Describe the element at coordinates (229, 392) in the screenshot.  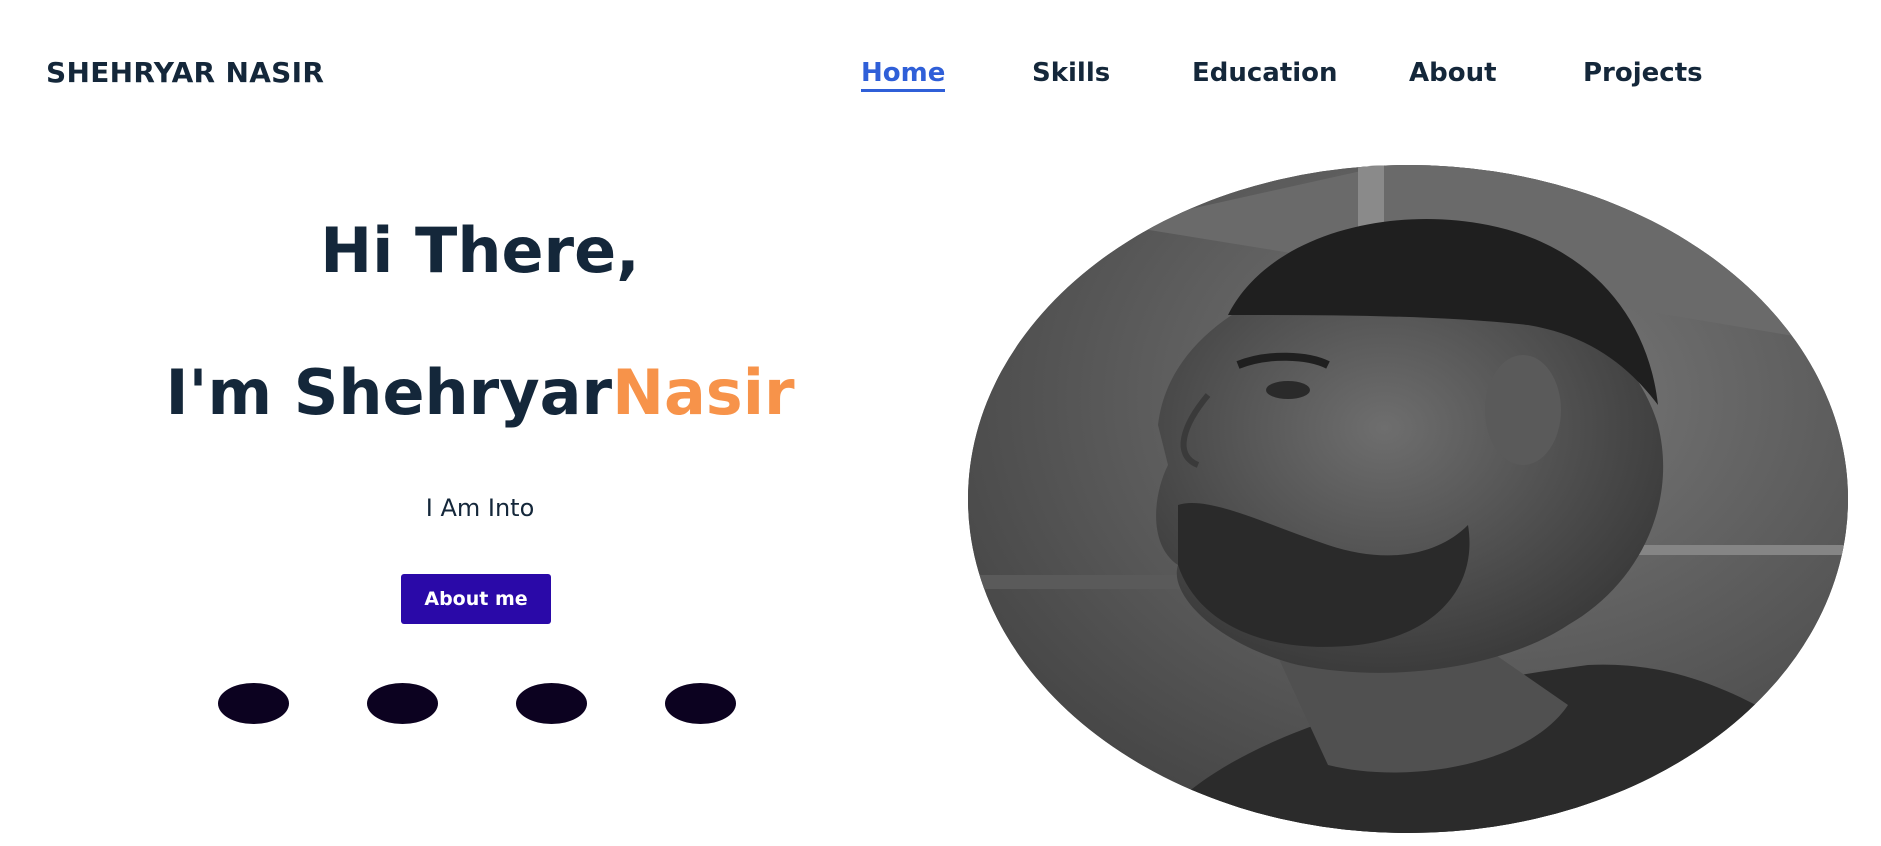
I see `hero-intro-prefix: I'm` at that location.